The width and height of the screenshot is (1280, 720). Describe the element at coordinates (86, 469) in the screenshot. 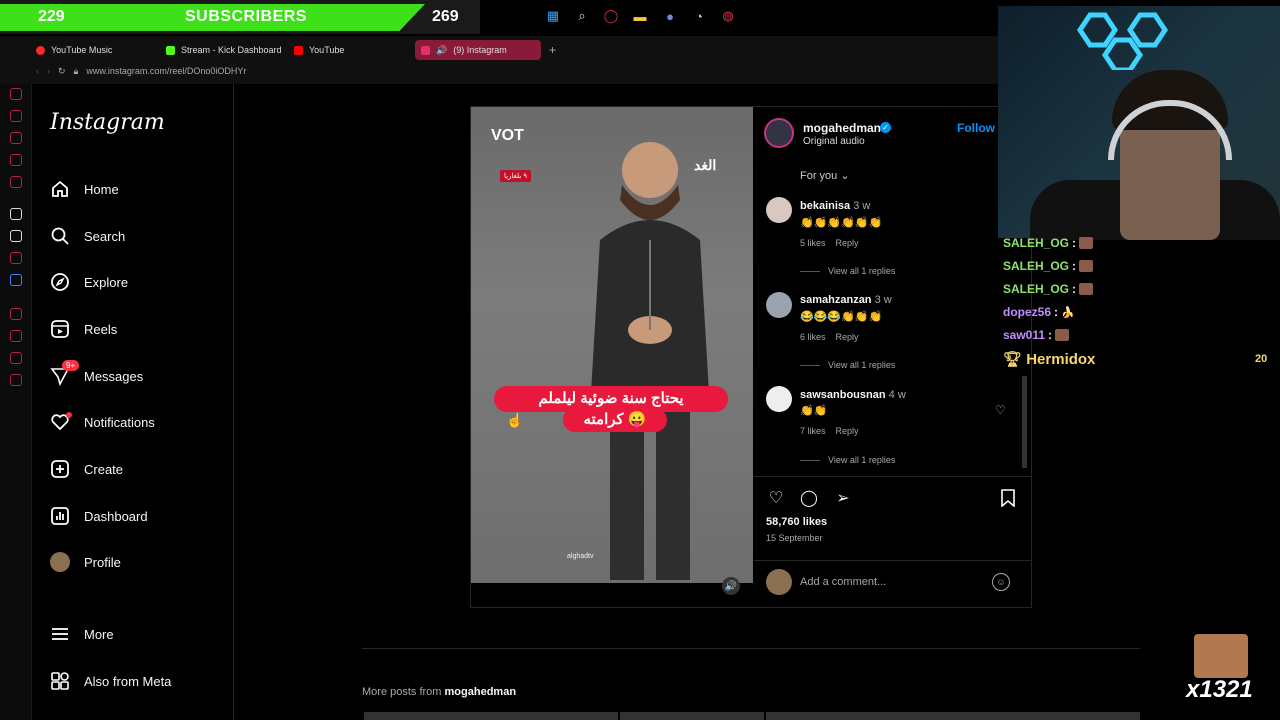

I see `nav-create: Create` at that location.